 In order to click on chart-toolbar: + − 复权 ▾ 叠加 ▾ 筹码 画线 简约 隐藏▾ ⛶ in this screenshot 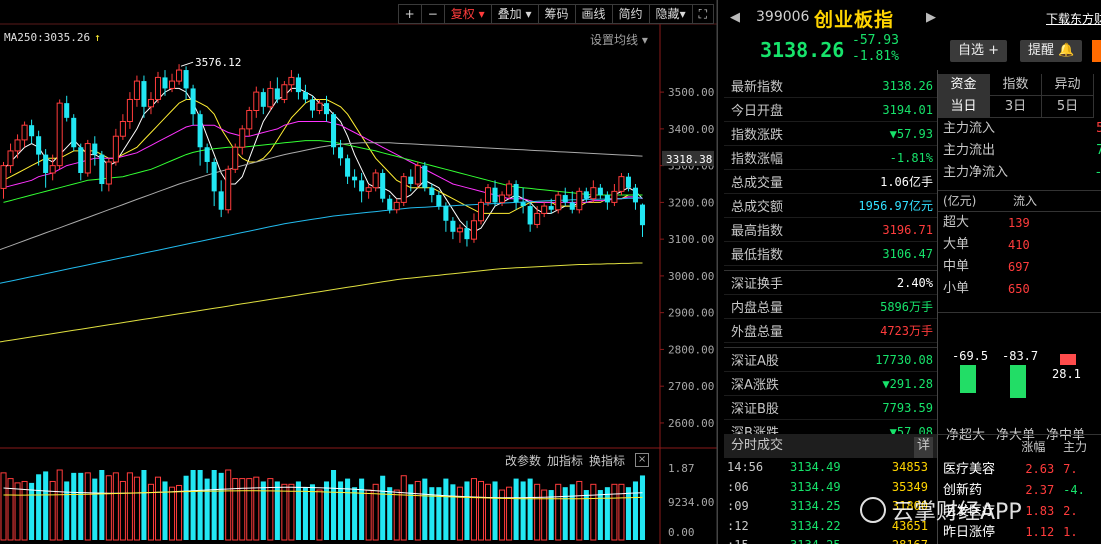, I will do `click(555, 14)`.